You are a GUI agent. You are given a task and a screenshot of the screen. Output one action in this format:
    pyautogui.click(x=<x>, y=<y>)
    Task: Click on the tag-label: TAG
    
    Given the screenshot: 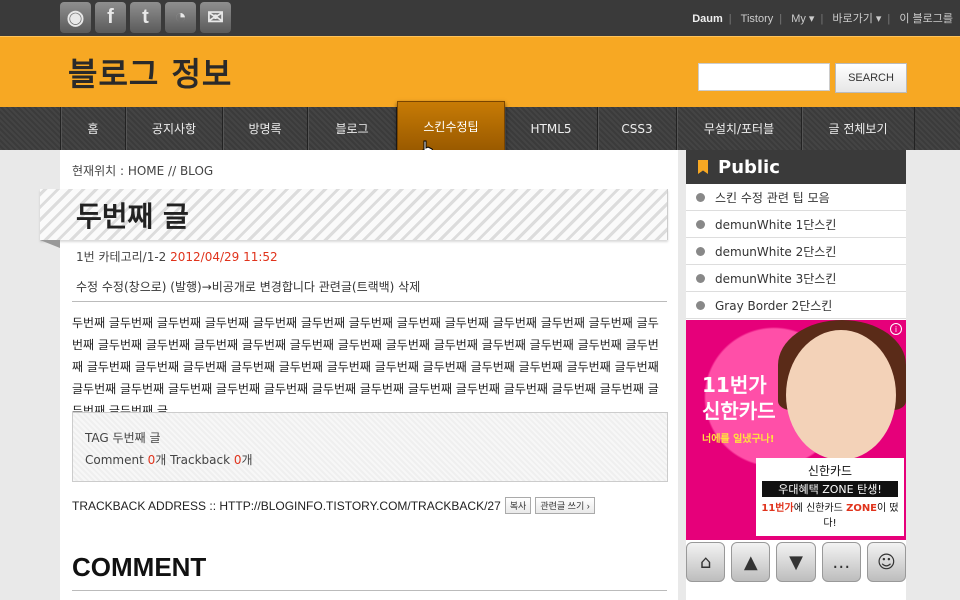 What is the action you would take?
    pyautogui.click(x=97, y=438)
    